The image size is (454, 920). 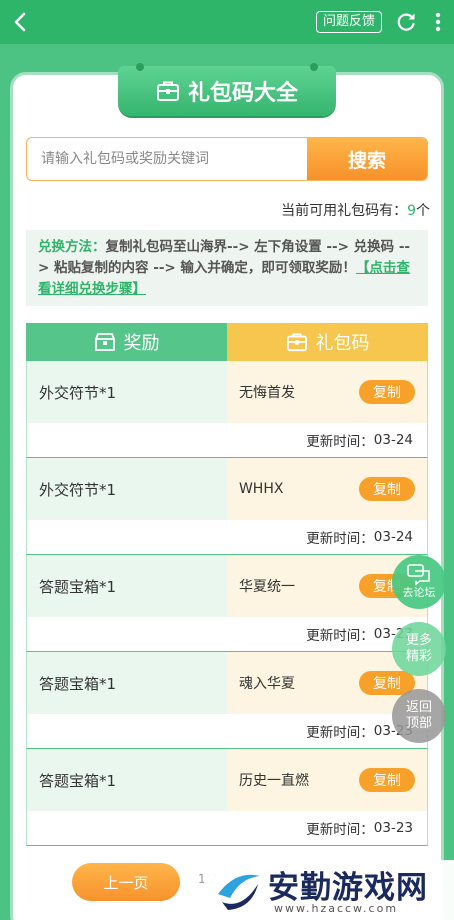 I want to click on more-line1: 更多, so click(x=418, y=640).